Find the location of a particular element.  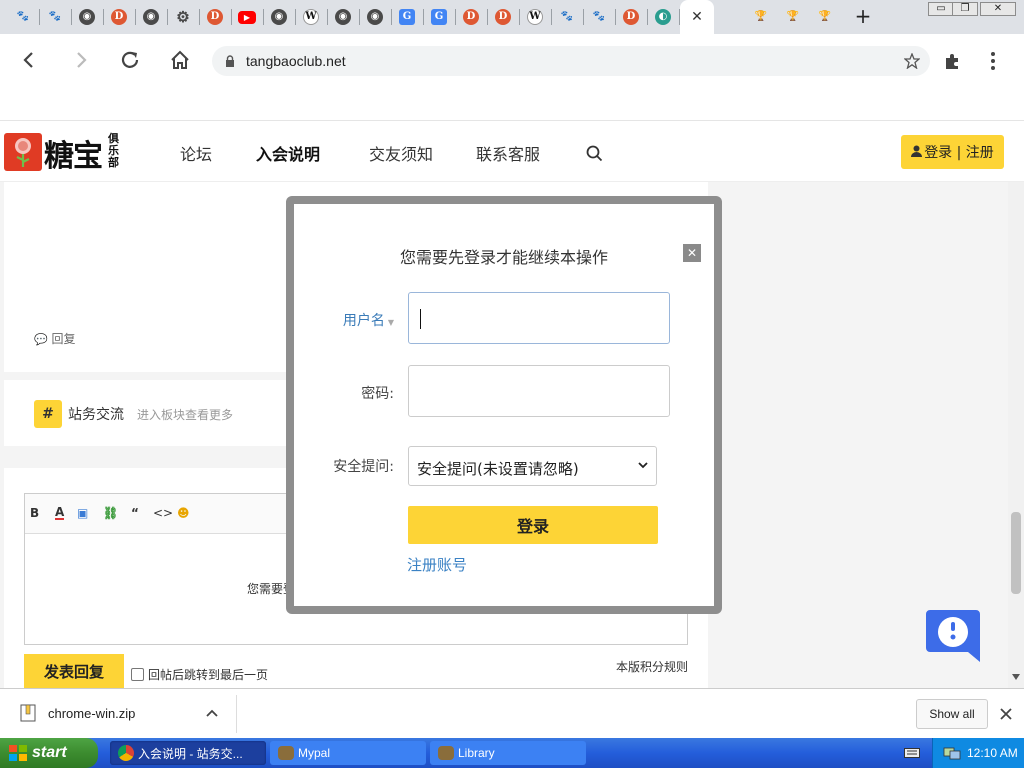

nav-customer-service: 联系客服 is located at coordinates (508, 153).